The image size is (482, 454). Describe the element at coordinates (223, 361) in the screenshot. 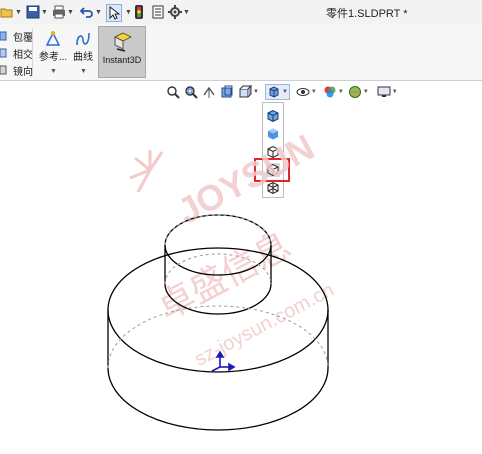

I see `origin-triad` at that location.